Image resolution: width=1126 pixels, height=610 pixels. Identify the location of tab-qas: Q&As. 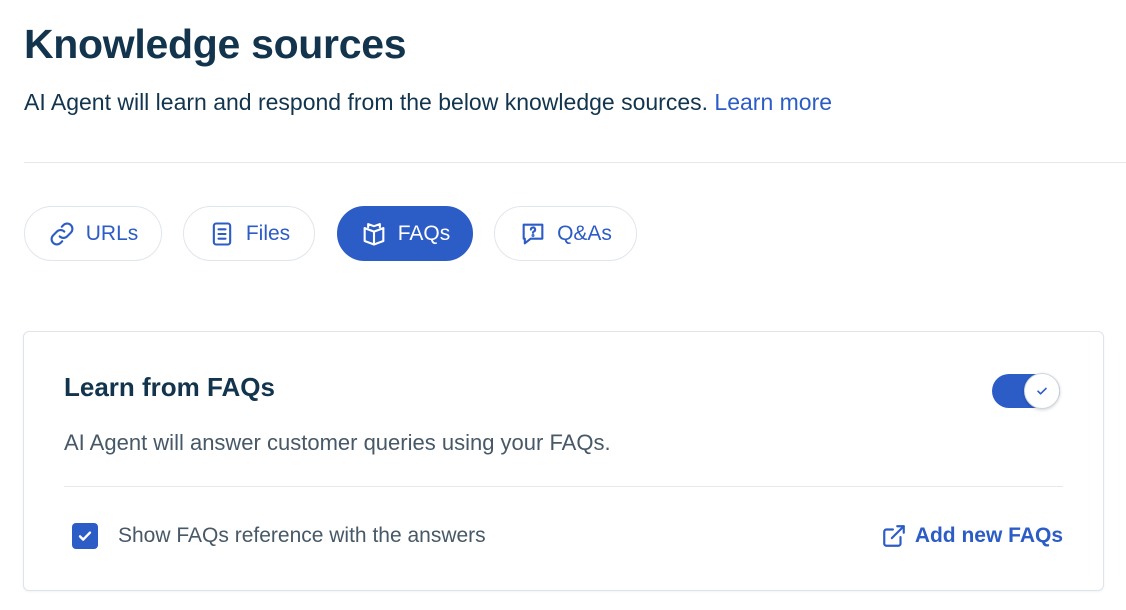
(565, 233).